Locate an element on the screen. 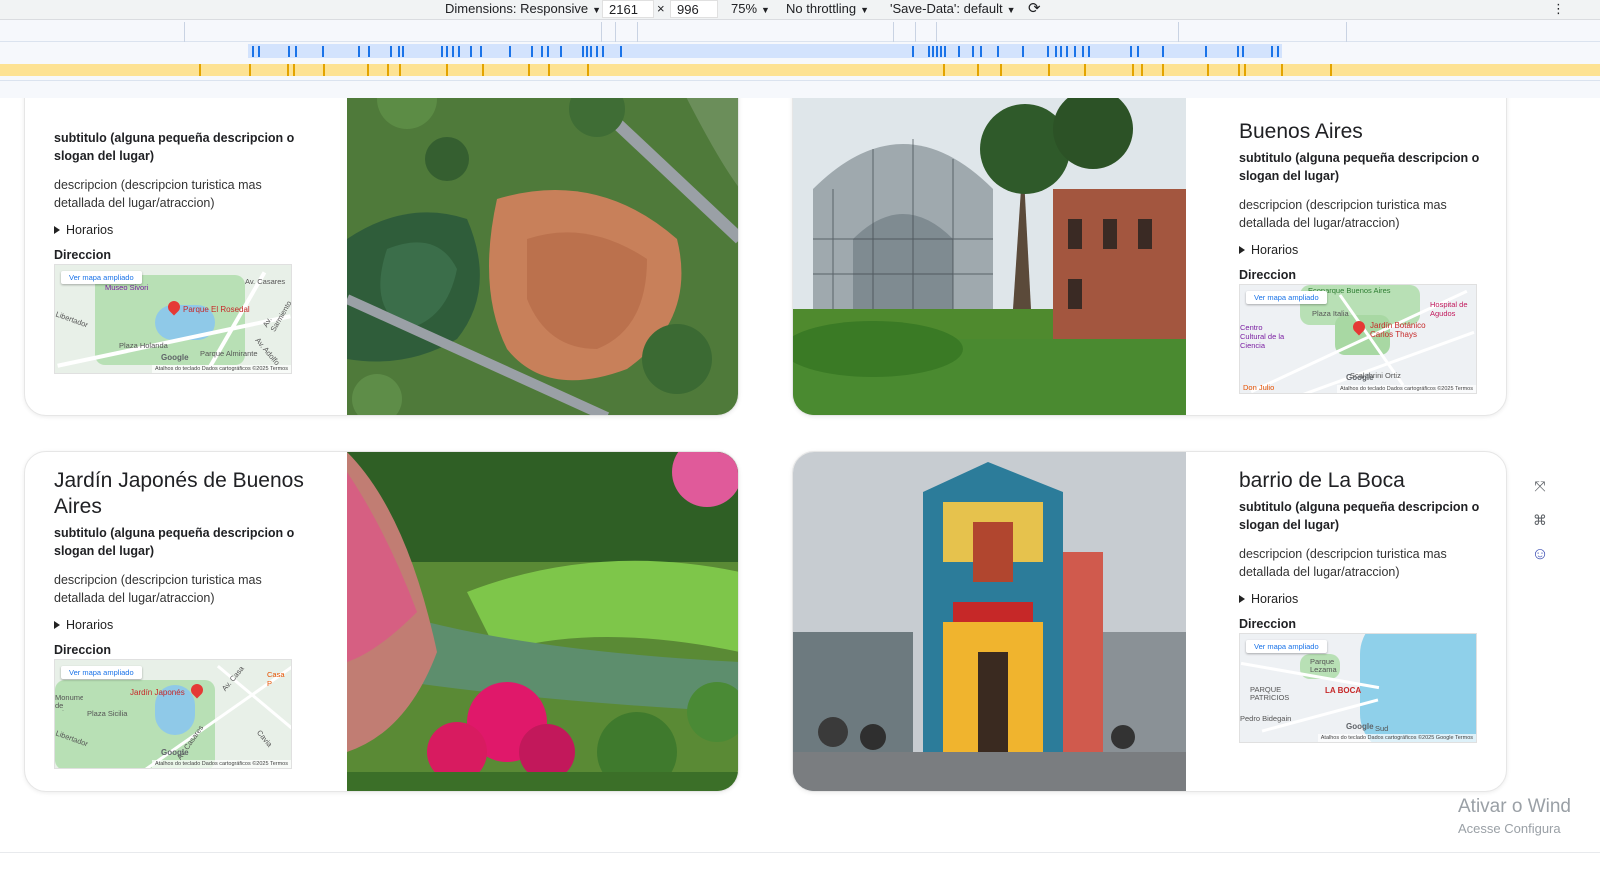  media-query-bar is located at coordinates (800, 32).